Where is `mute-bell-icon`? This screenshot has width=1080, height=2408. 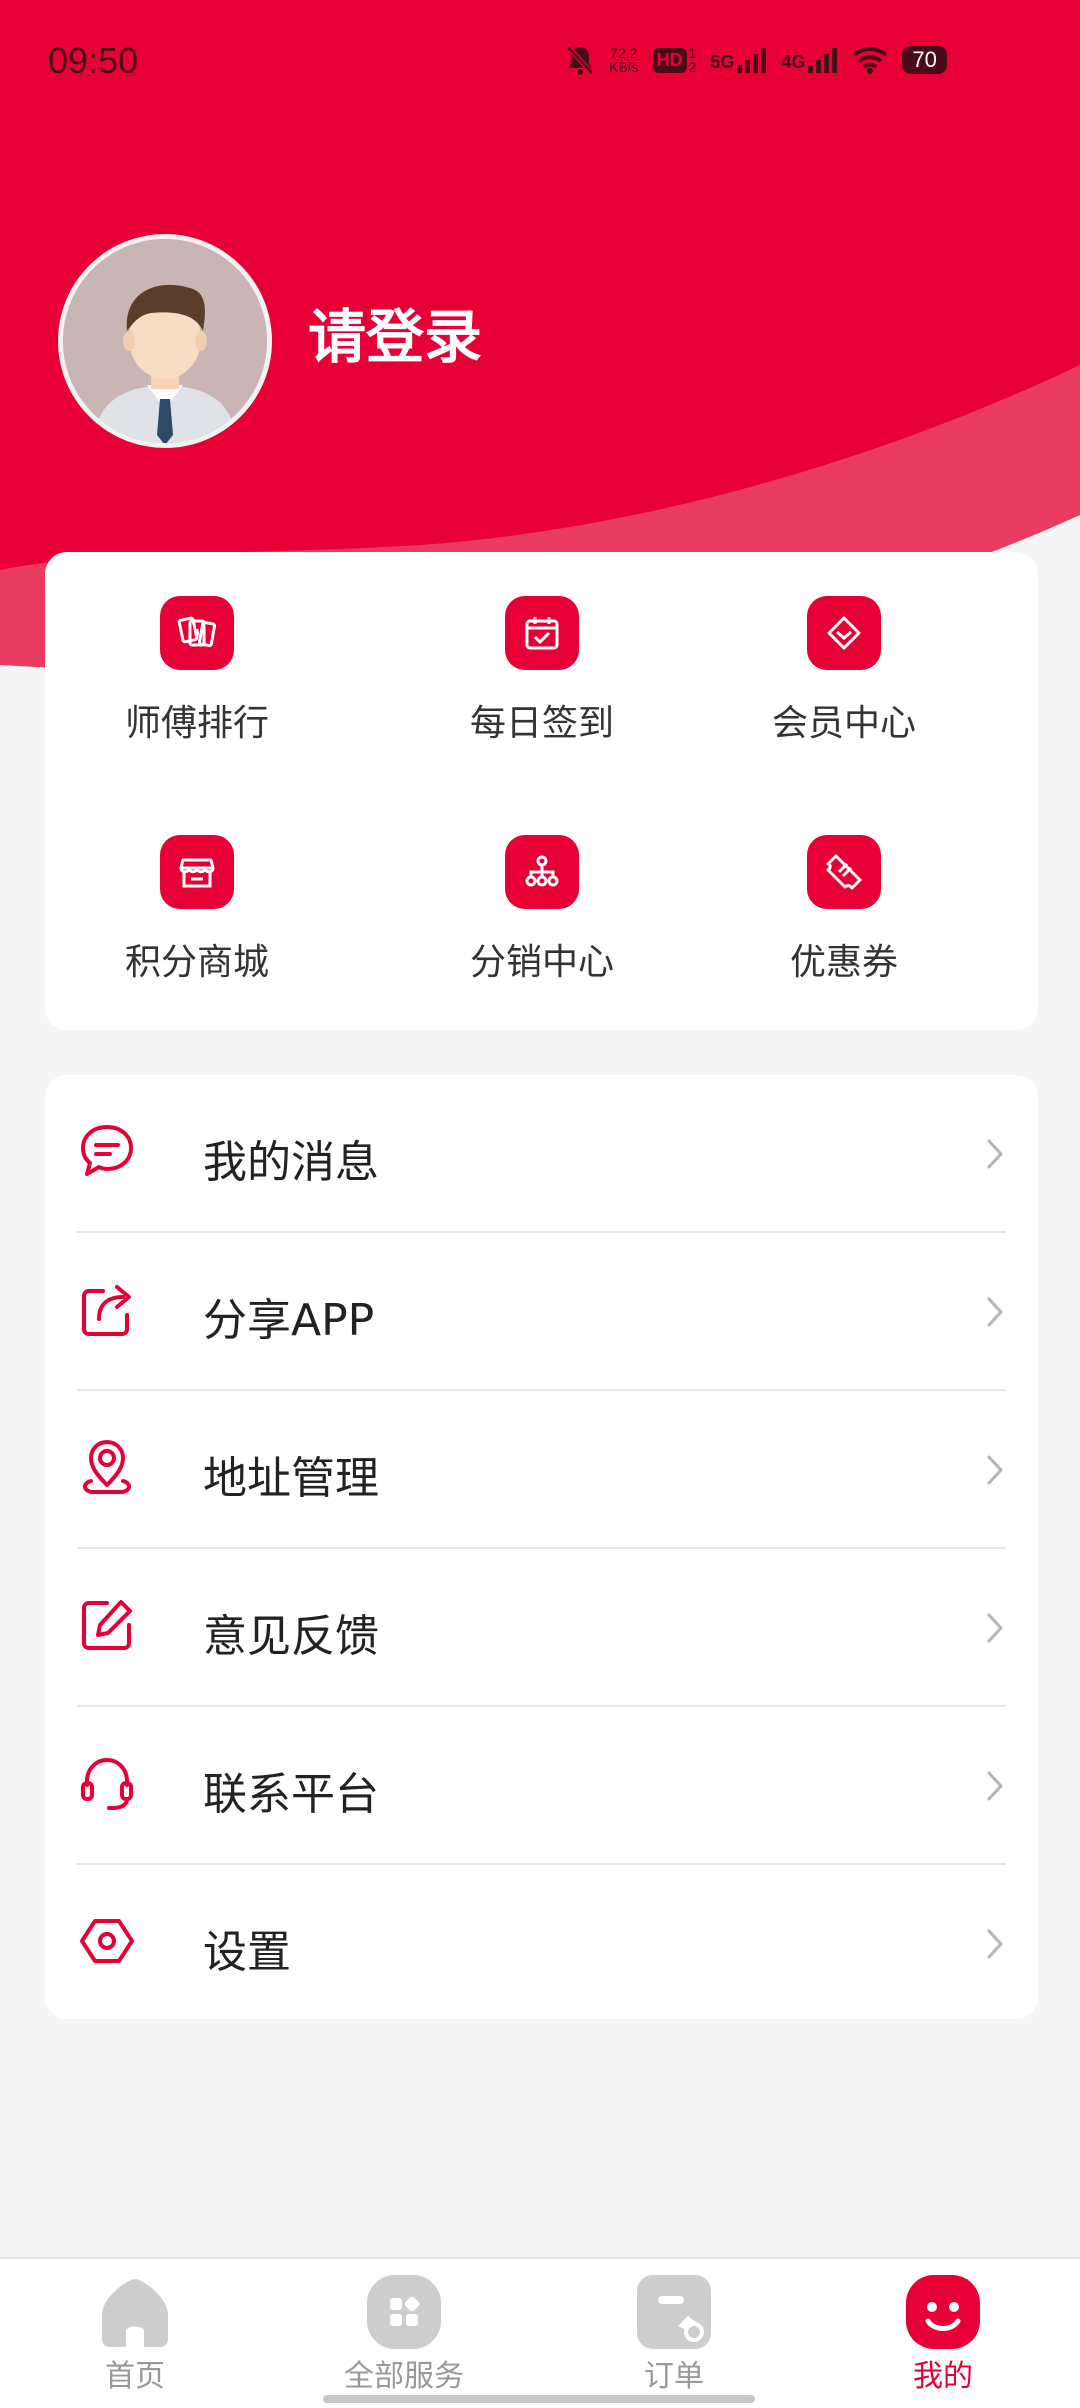 mute-bell-icon is located at coordinates (580, 60).